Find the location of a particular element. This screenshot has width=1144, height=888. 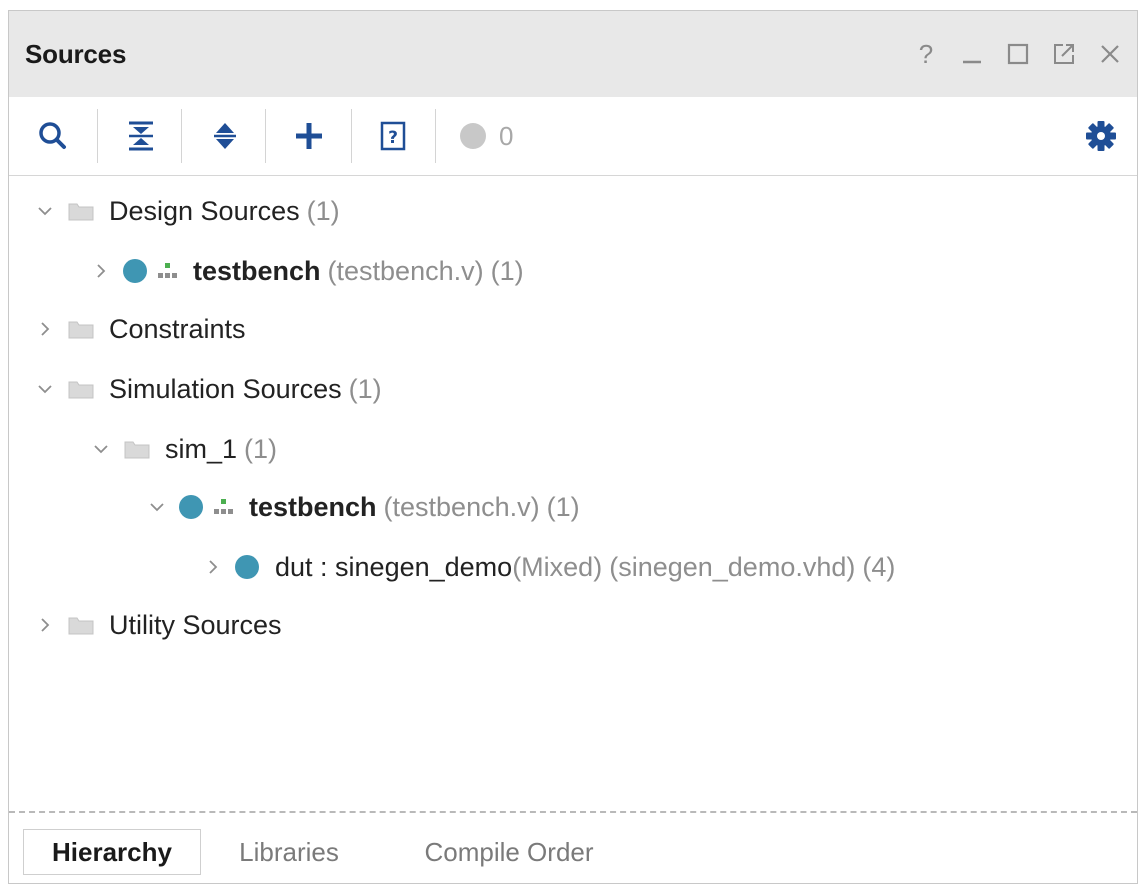

maximize-button is located at coordinates (1018, 54).